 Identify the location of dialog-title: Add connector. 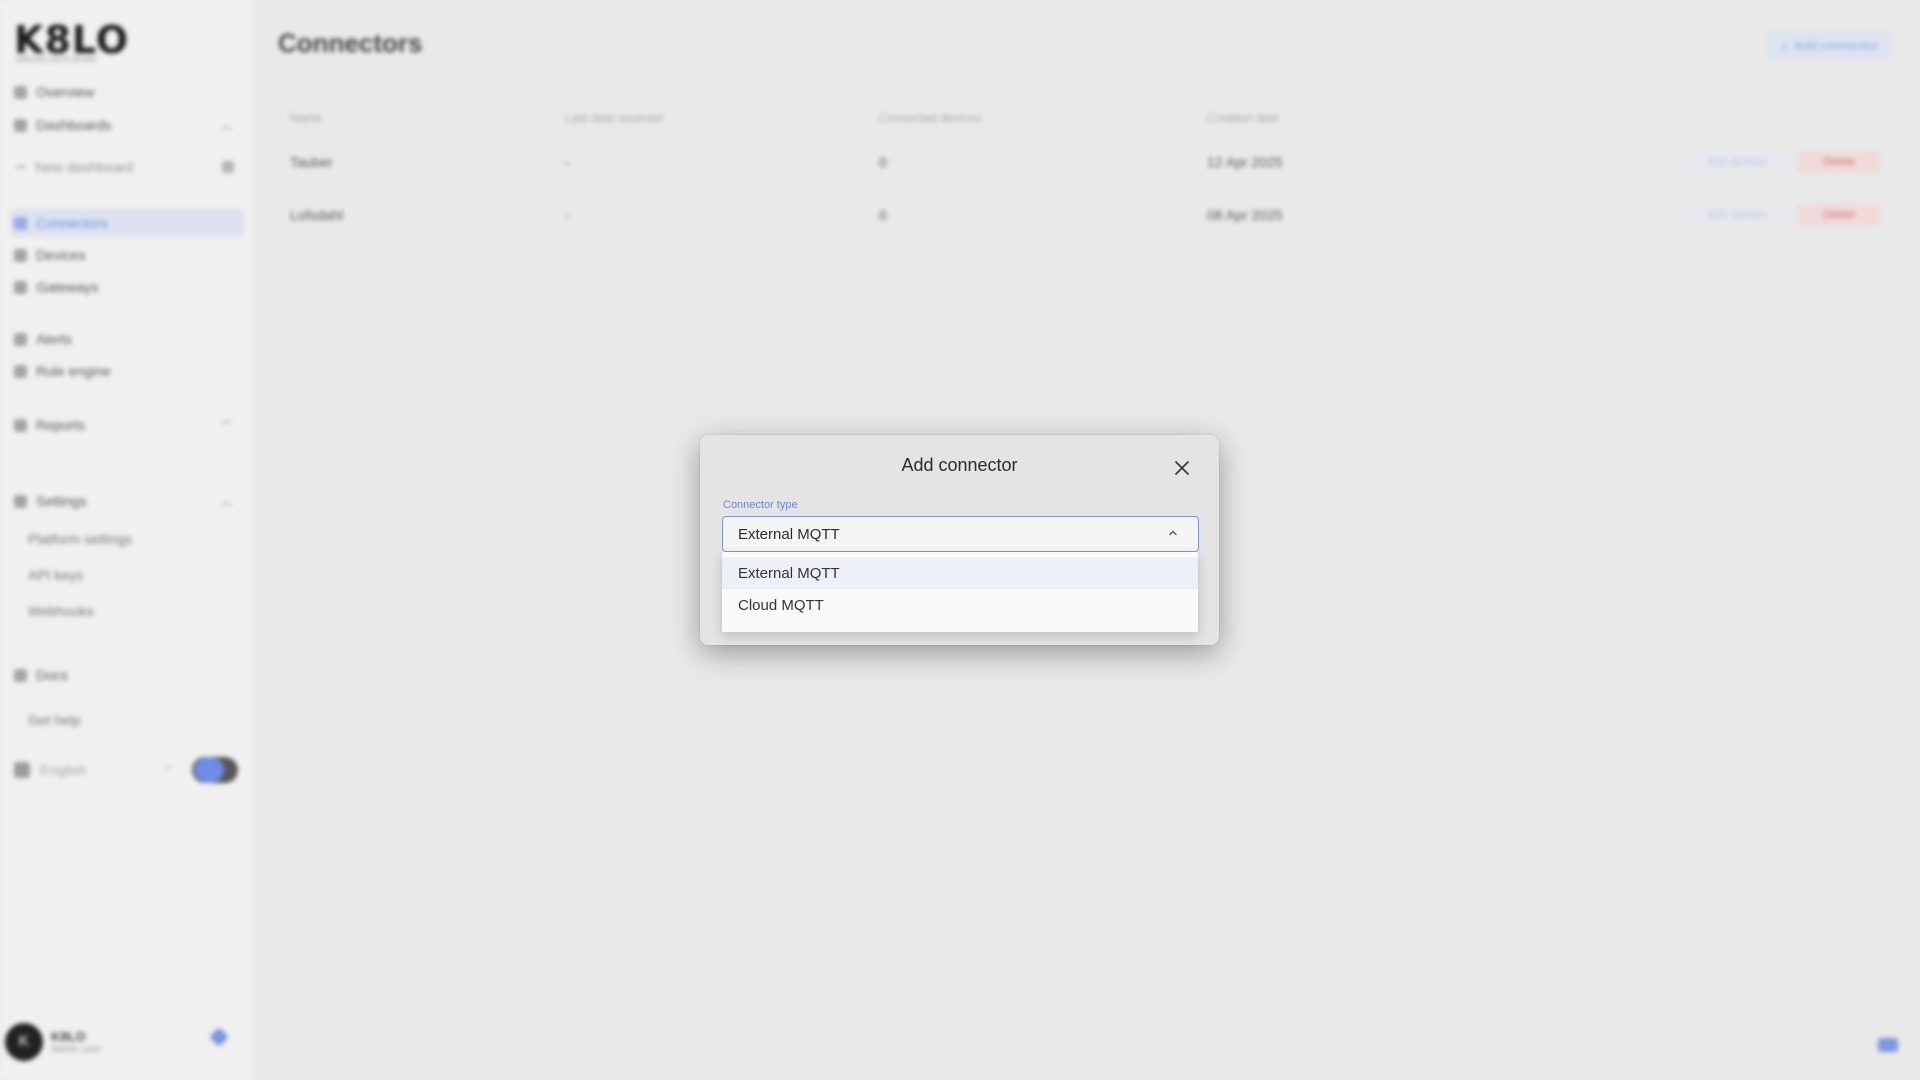
(959, 465).